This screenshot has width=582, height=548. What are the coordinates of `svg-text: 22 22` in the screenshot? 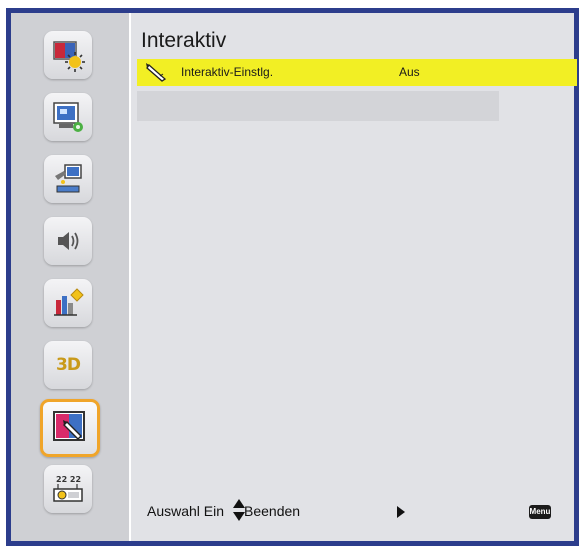 It's located at (68, 479).